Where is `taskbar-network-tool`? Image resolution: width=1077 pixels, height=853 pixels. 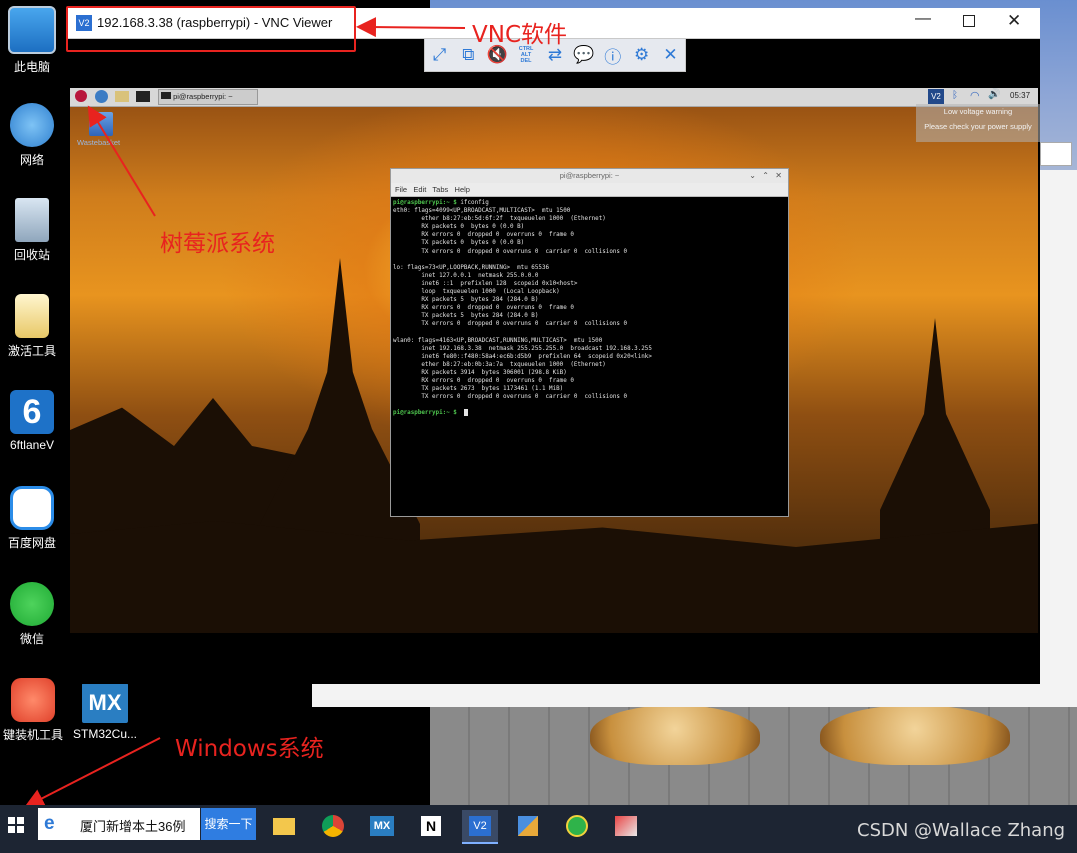
taskbar-network-tool is located at coordinates (528, 826).